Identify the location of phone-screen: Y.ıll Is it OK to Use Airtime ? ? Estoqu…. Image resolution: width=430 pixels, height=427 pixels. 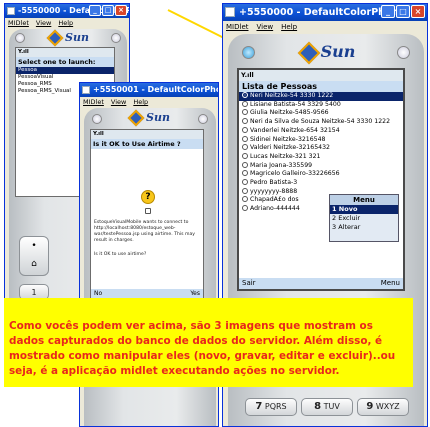
(147, 214).